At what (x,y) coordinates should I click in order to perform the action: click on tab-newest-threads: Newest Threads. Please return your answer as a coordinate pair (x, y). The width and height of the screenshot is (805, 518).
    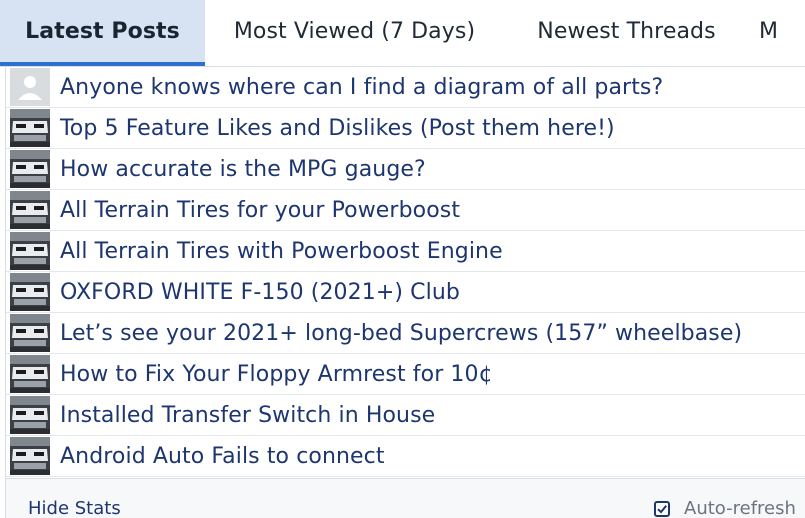
    Looking at the image, I should click on (626, 31).